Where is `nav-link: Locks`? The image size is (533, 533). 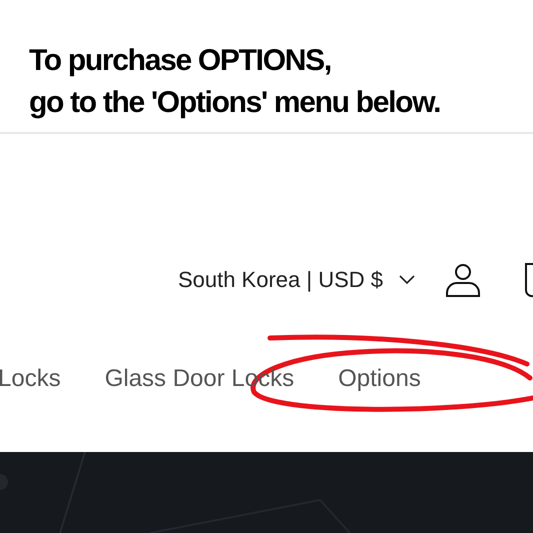
nav-link: Locks is located at coordinates (30, 379).